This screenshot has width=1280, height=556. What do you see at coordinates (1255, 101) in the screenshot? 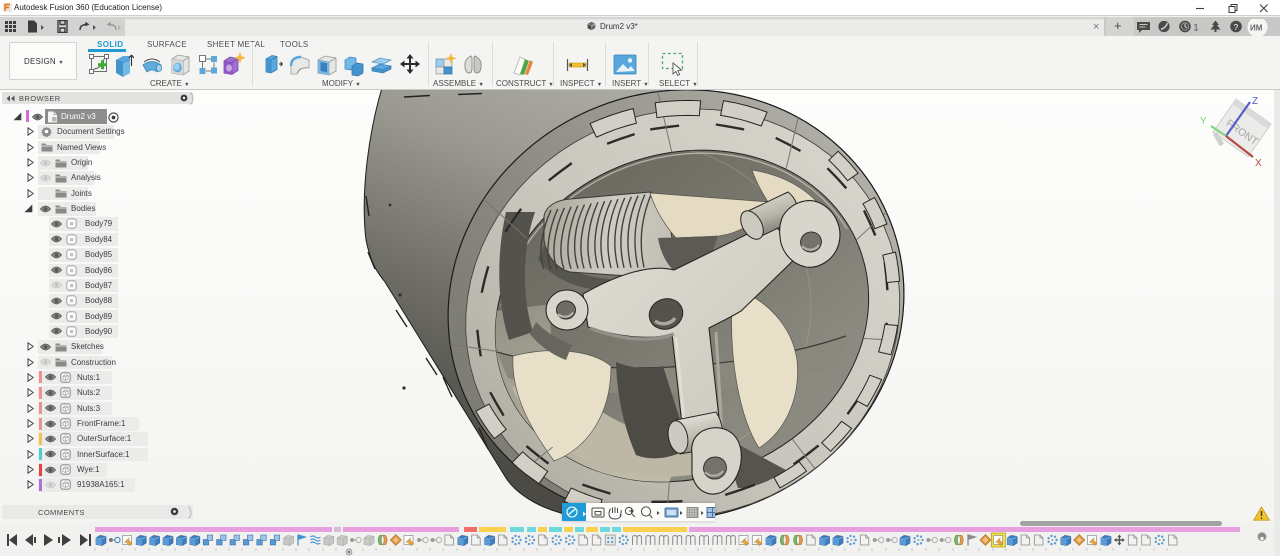
I see `svg-text: Z` at bounding box center [1255, 101].